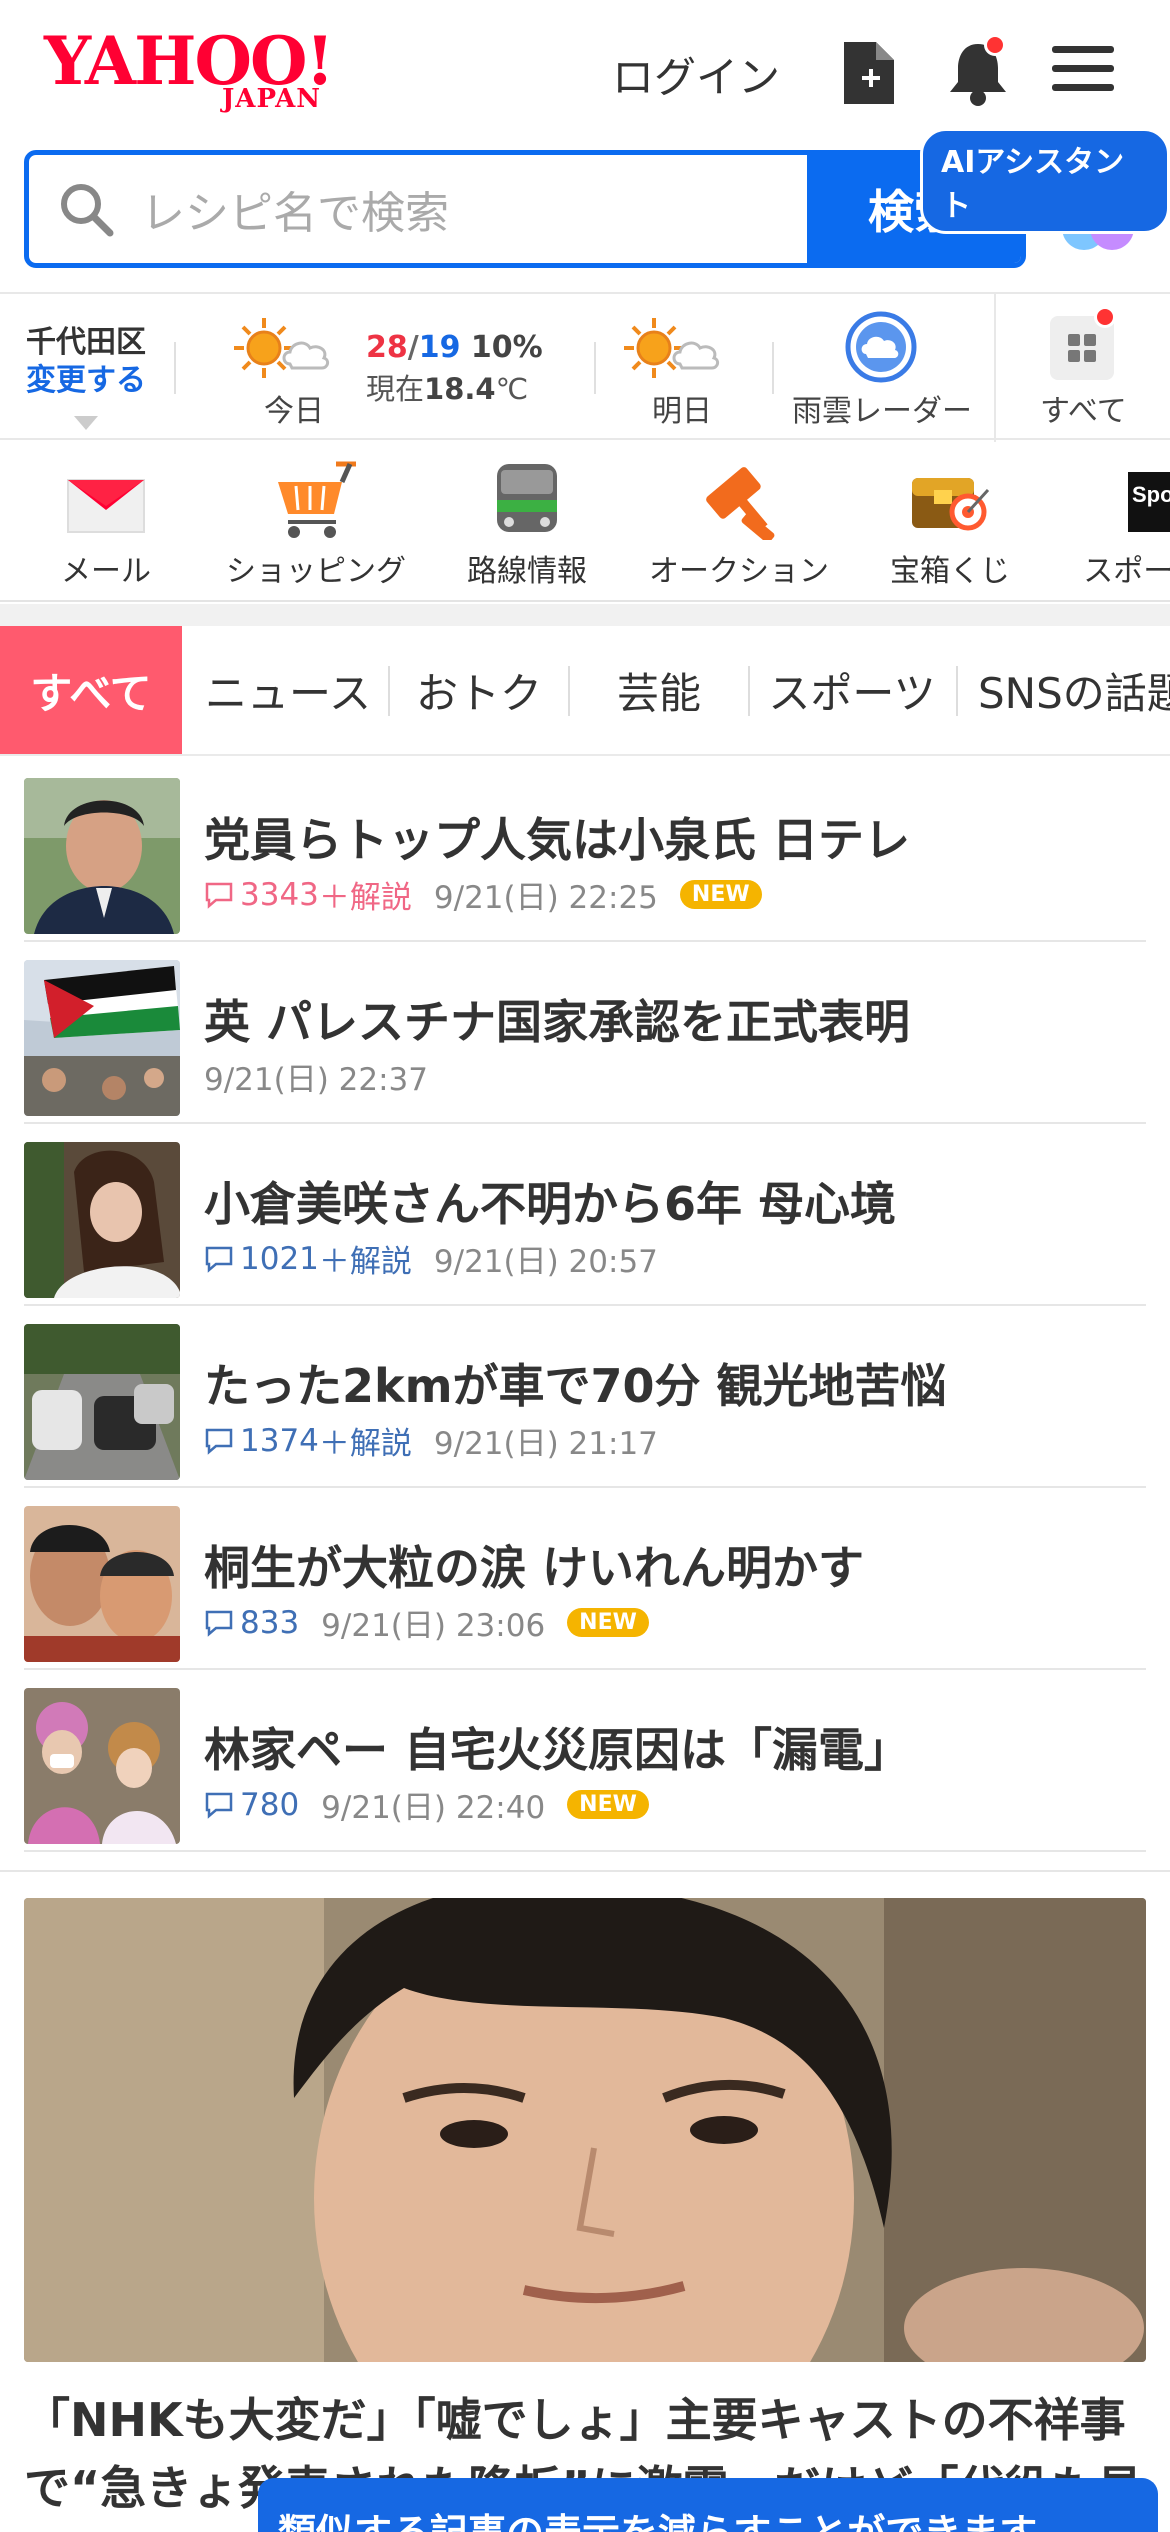 The width and height of the screenshot is (1170, 2532). Describe the element at coordinates (882, 408) in the screenshot. I see `radar-label: 雨雲レーダー` at that location.